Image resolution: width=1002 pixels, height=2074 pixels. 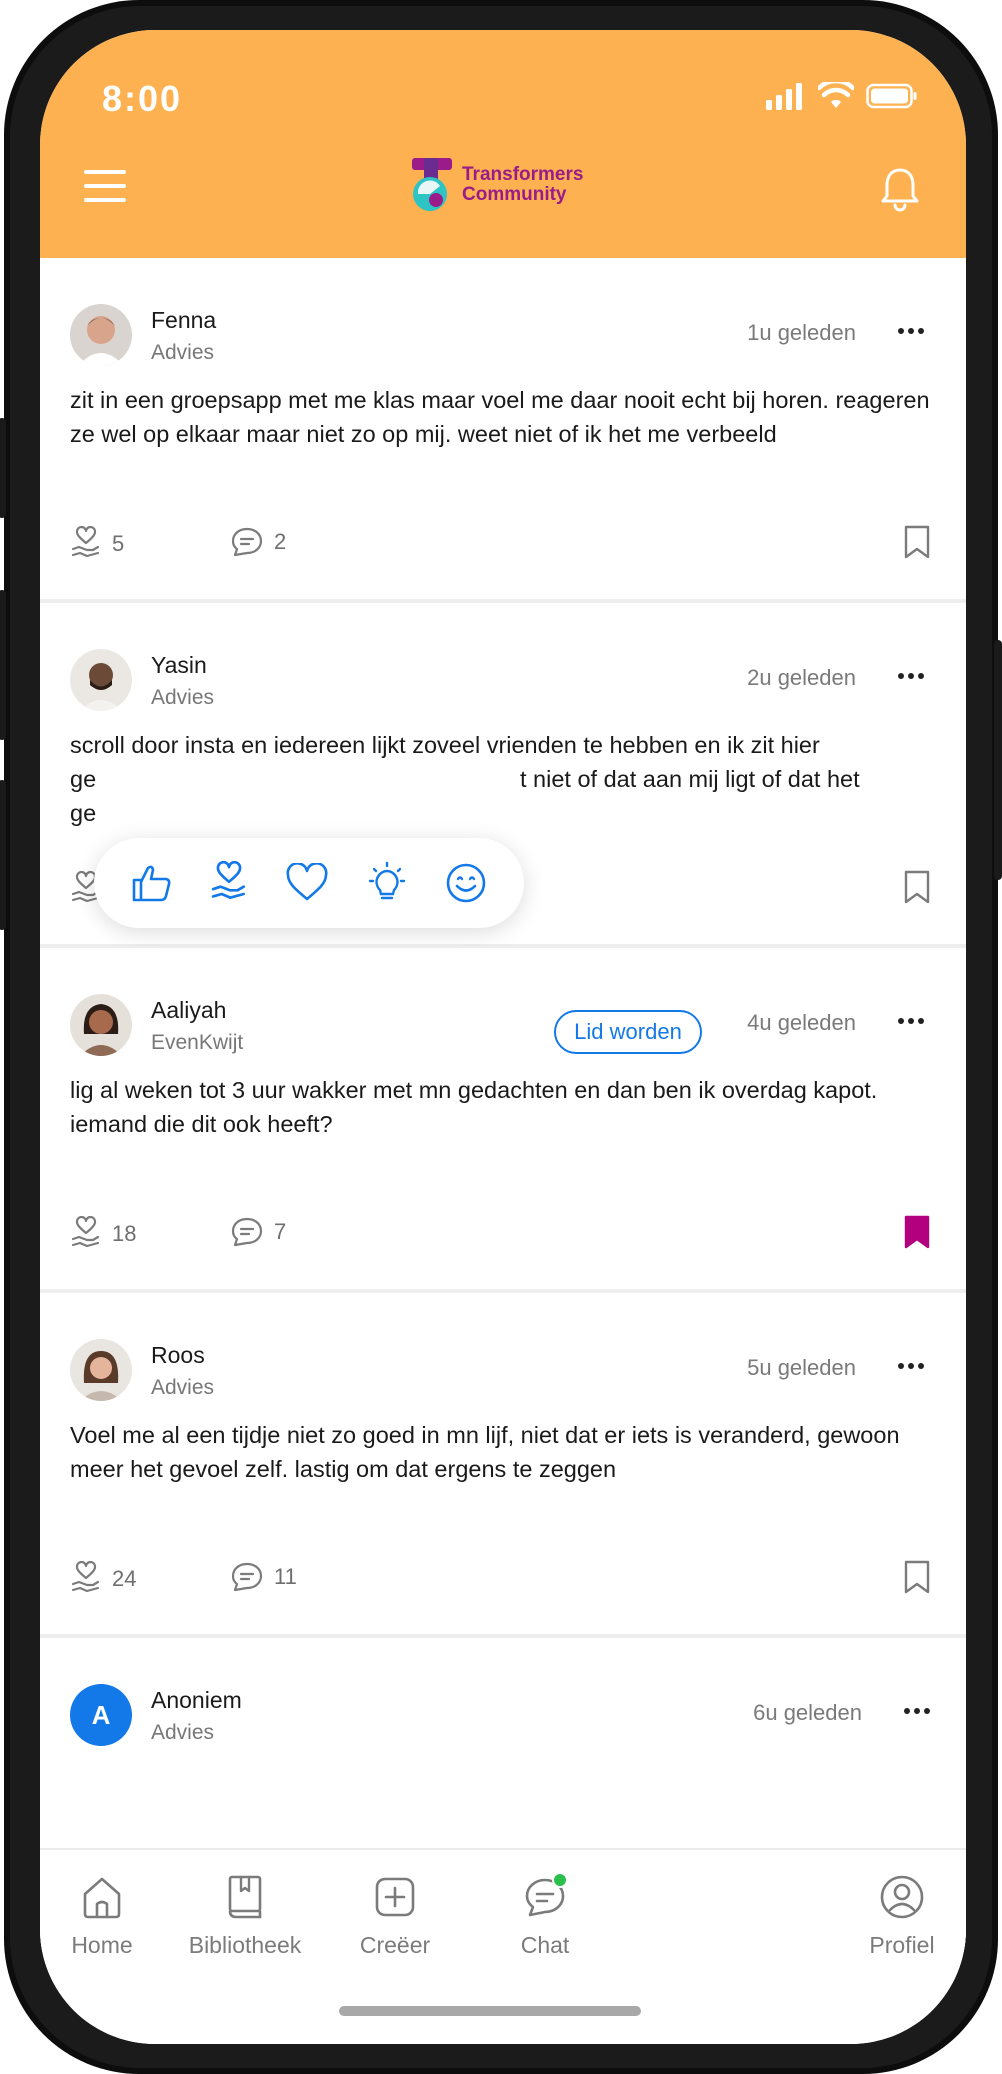 I want to click on comment-button: 7, so click(x=258, y=1232).